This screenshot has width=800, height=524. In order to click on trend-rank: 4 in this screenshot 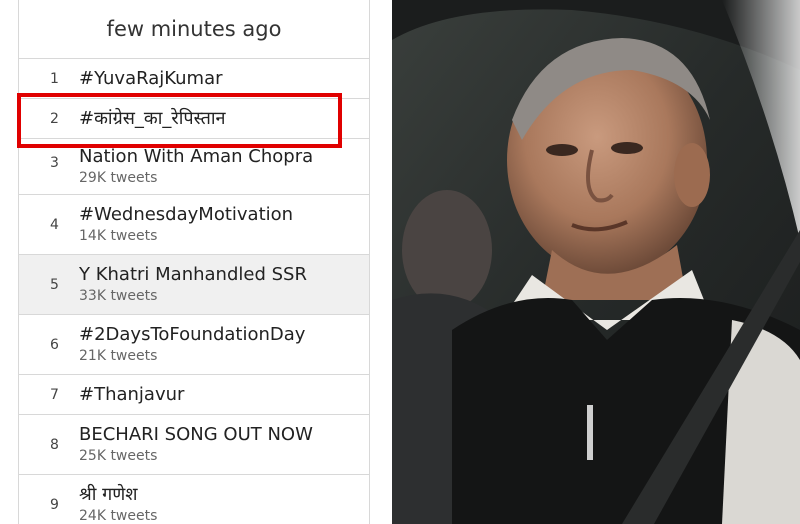, I will do `click(54, 225)`.